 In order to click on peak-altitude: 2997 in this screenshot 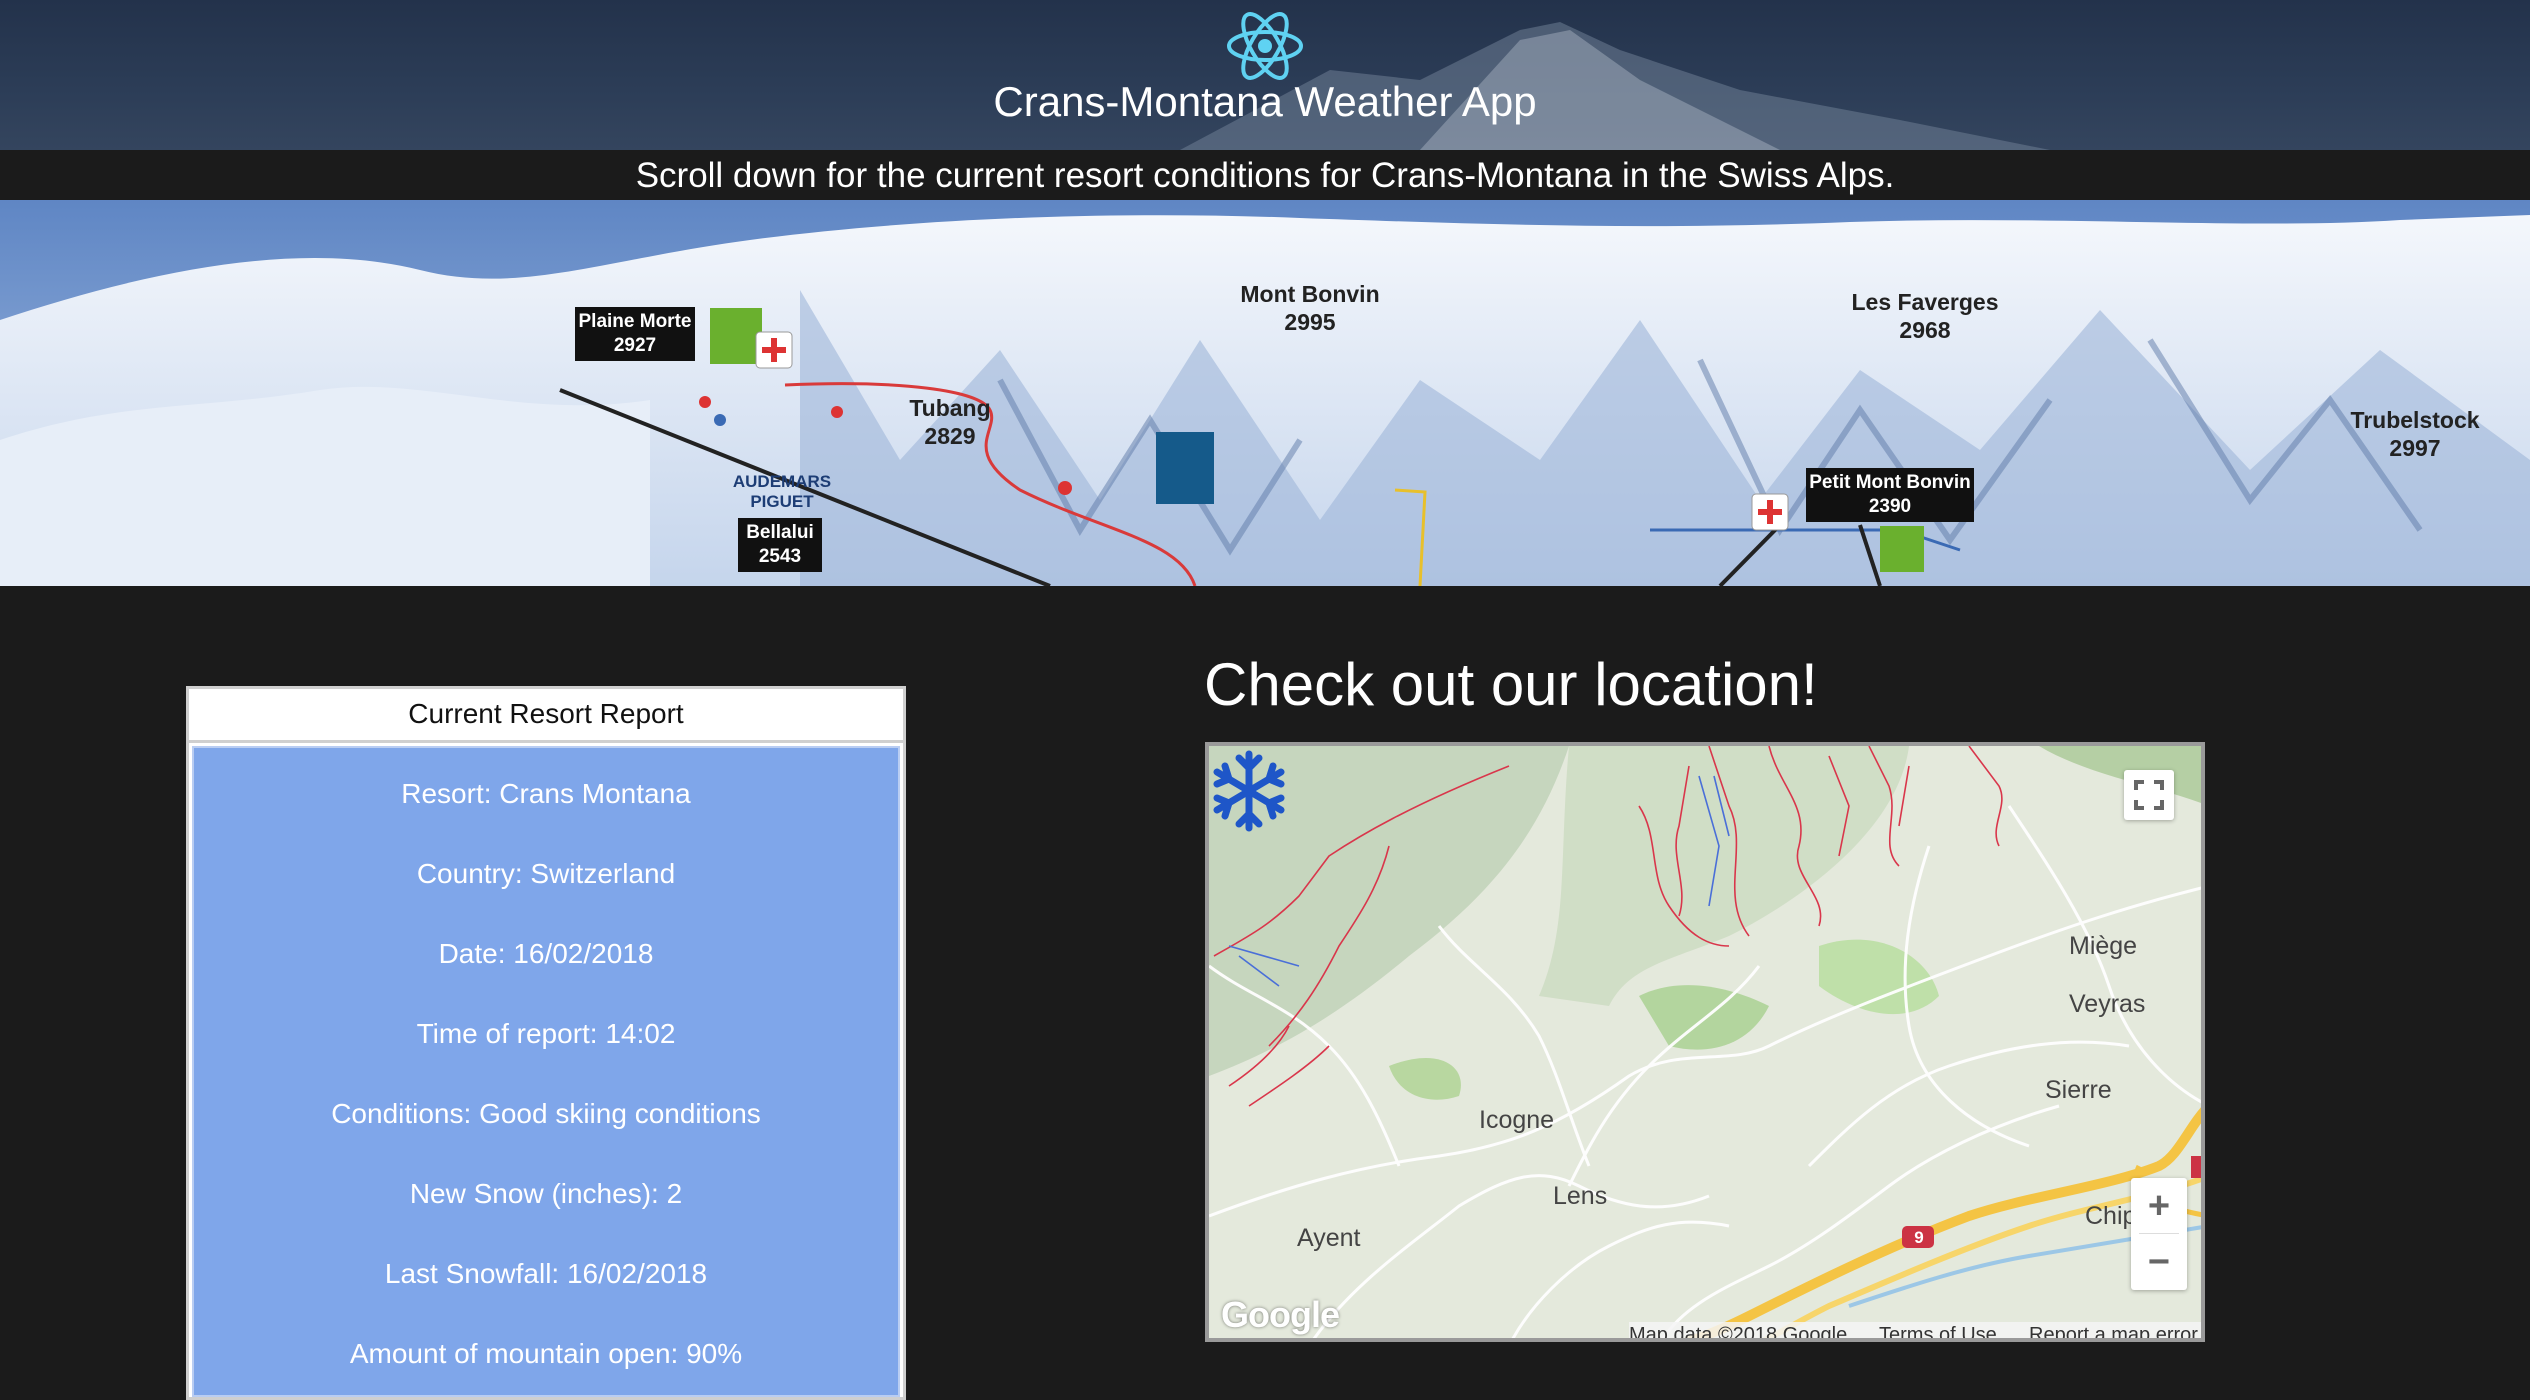, I will do `click(2415, 448)`.